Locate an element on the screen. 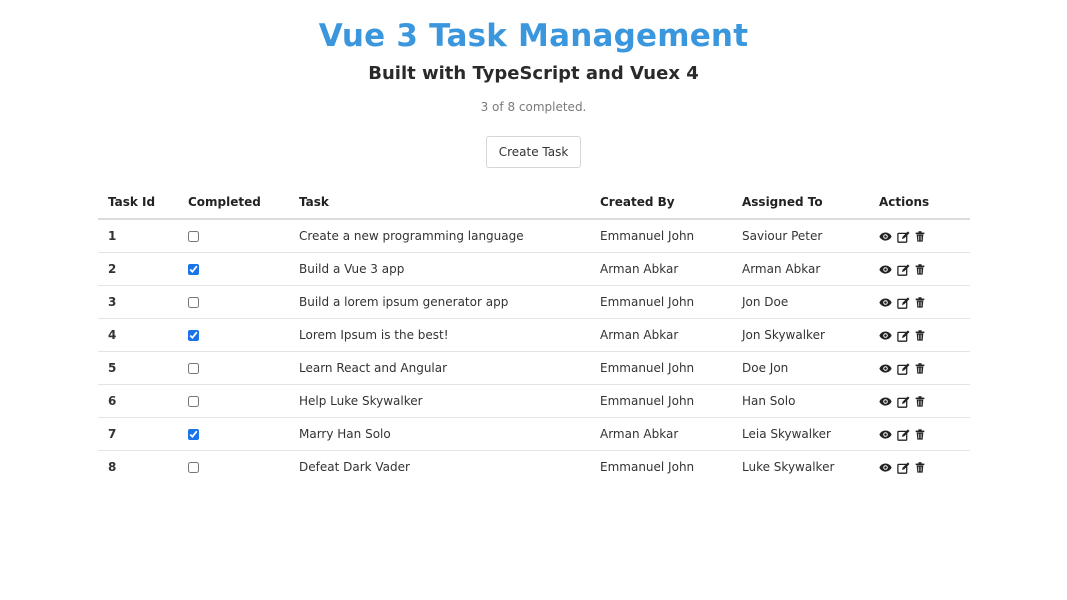 This screenshot has width=1067, height=600. completion-status: 3 of 8 completed. is located at coordinates (533, 107).